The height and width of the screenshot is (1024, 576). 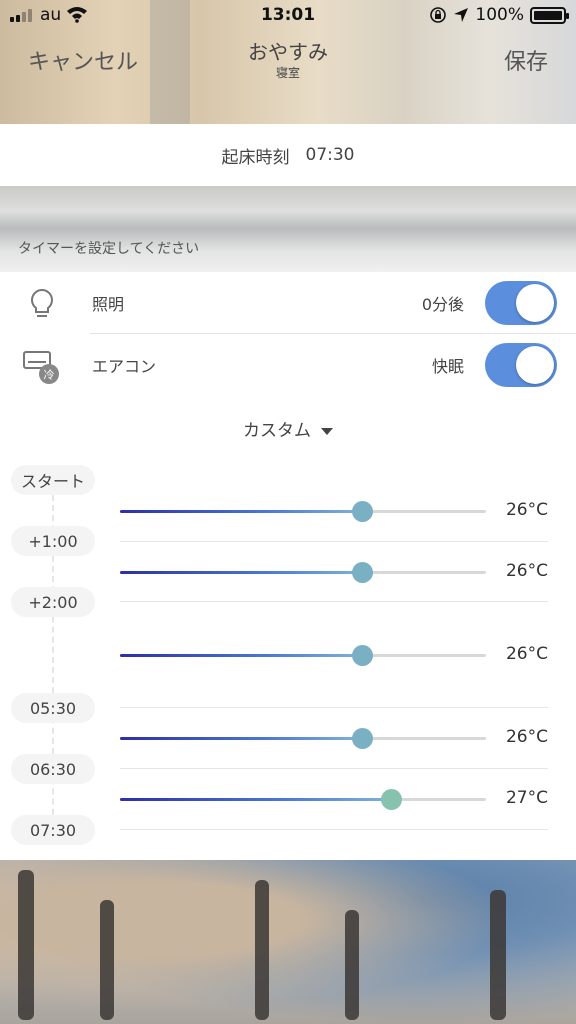 What do you see at coordinates (499, 15) in the screenshot?
I see `battery-percent: 100%` at bounding box center [499, 15].